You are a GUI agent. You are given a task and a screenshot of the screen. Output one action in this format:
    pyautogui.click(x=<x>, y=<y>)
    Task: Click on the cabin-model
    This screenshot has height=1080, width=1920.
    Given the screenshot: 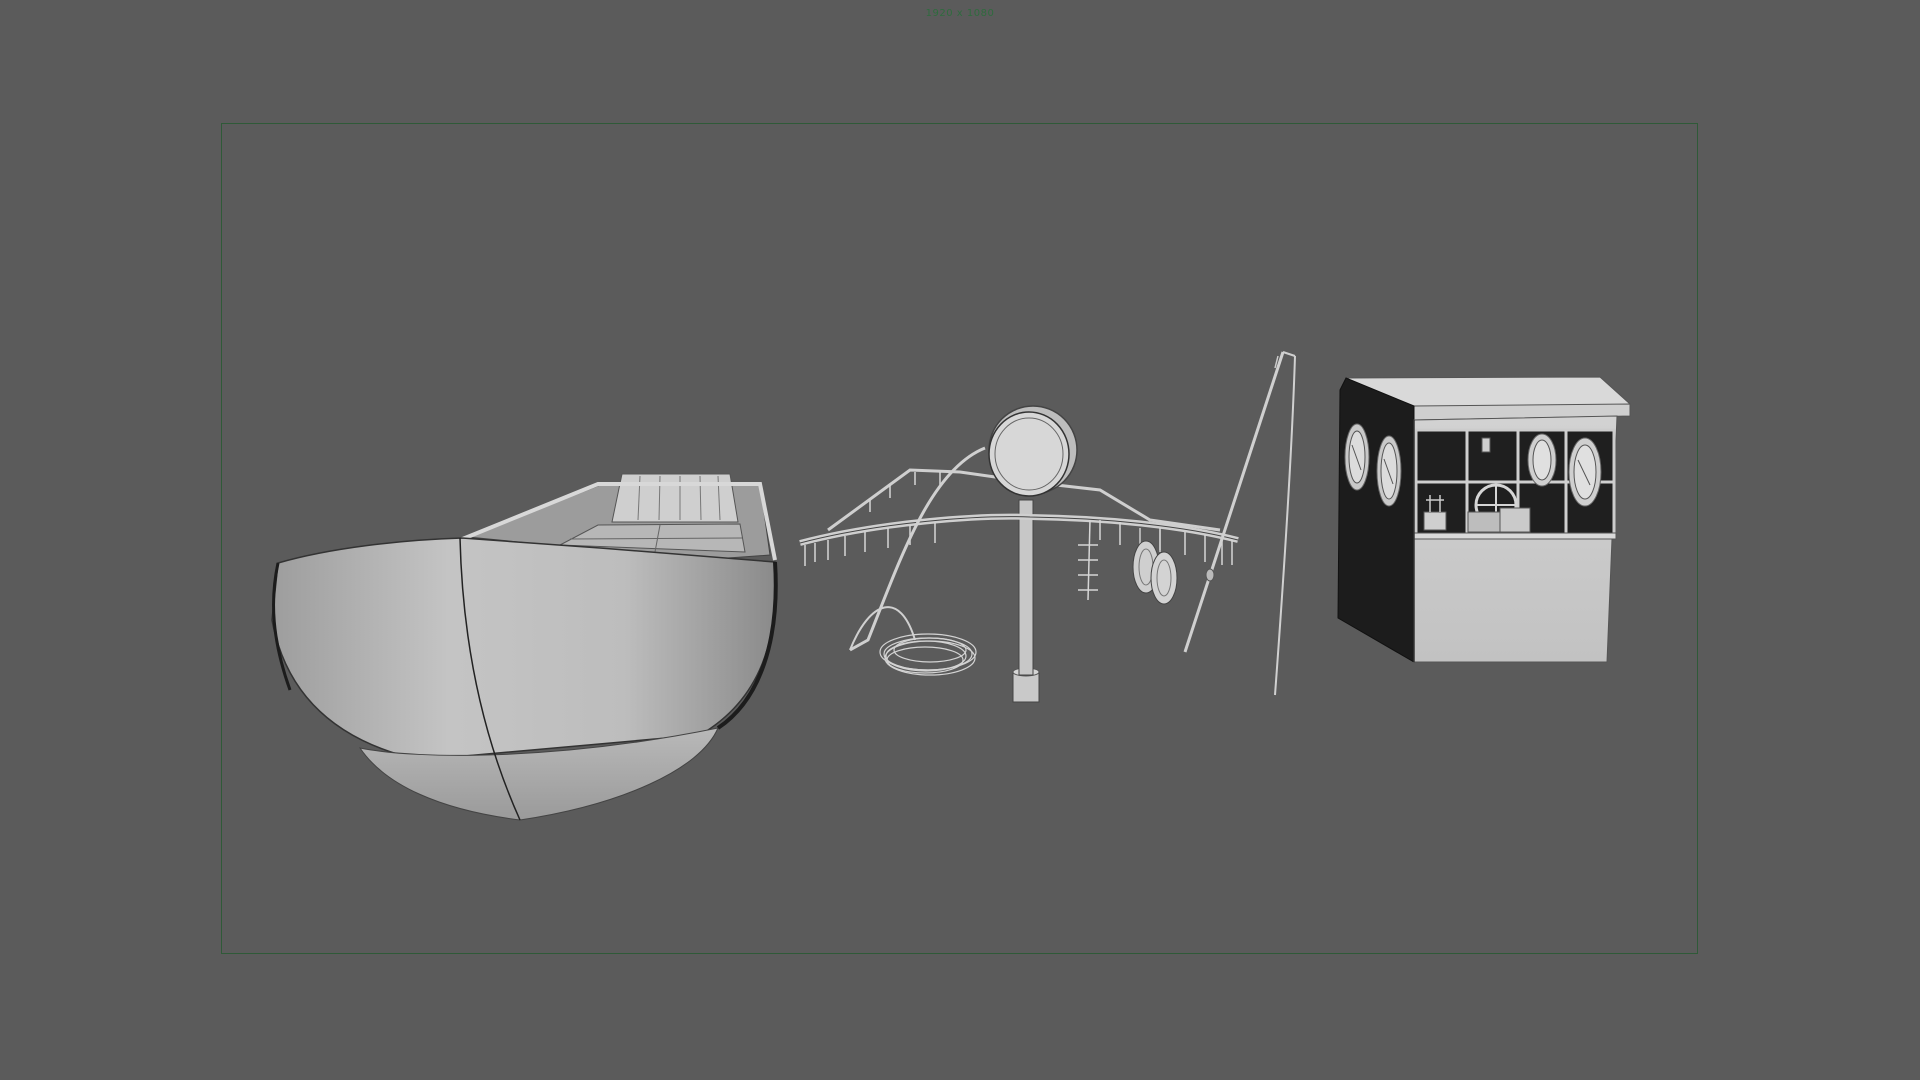 What is the action you would take?
    pyautogui.click(x=1484, y=519)
    